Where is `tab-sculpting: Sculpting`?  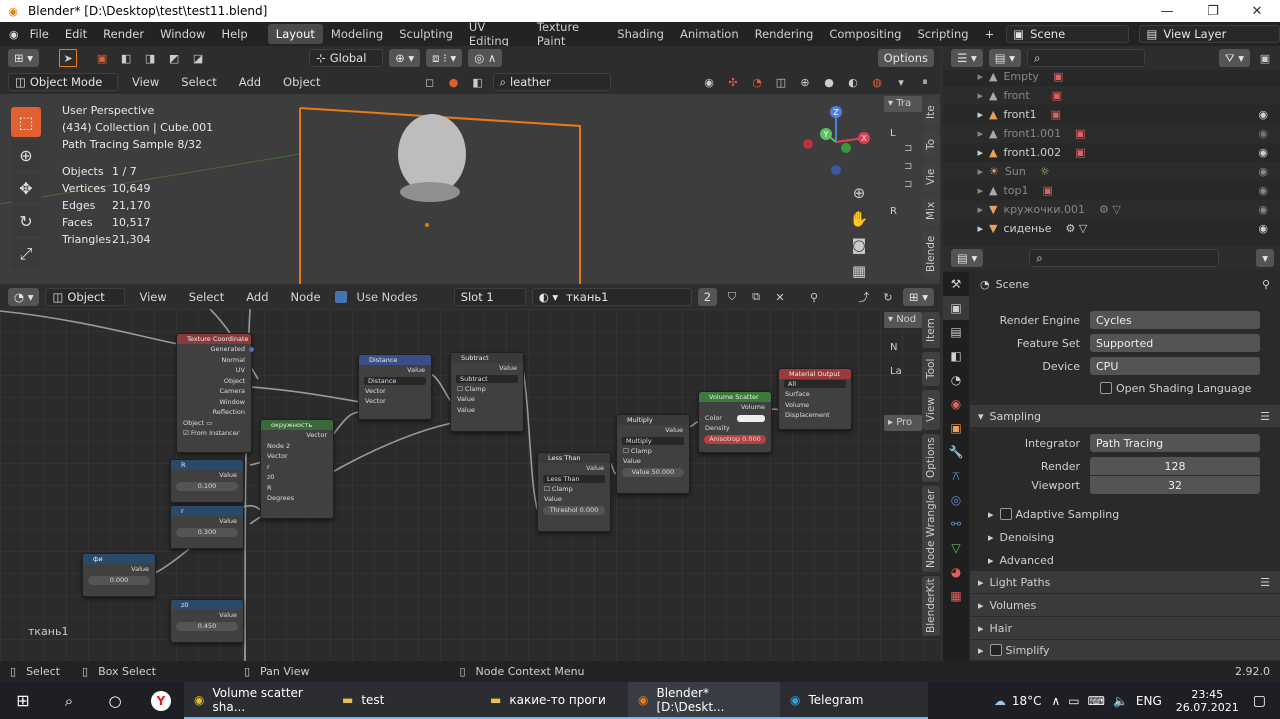 tab-sculpting: Sculpting is located at coordinates (426, 34).